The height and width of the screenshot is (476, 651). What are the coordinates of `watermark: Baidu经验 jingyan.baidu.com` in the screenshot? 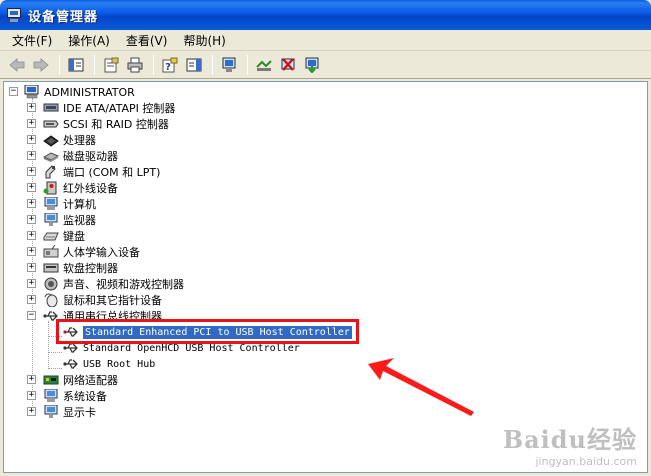 It's located at (570, 444).